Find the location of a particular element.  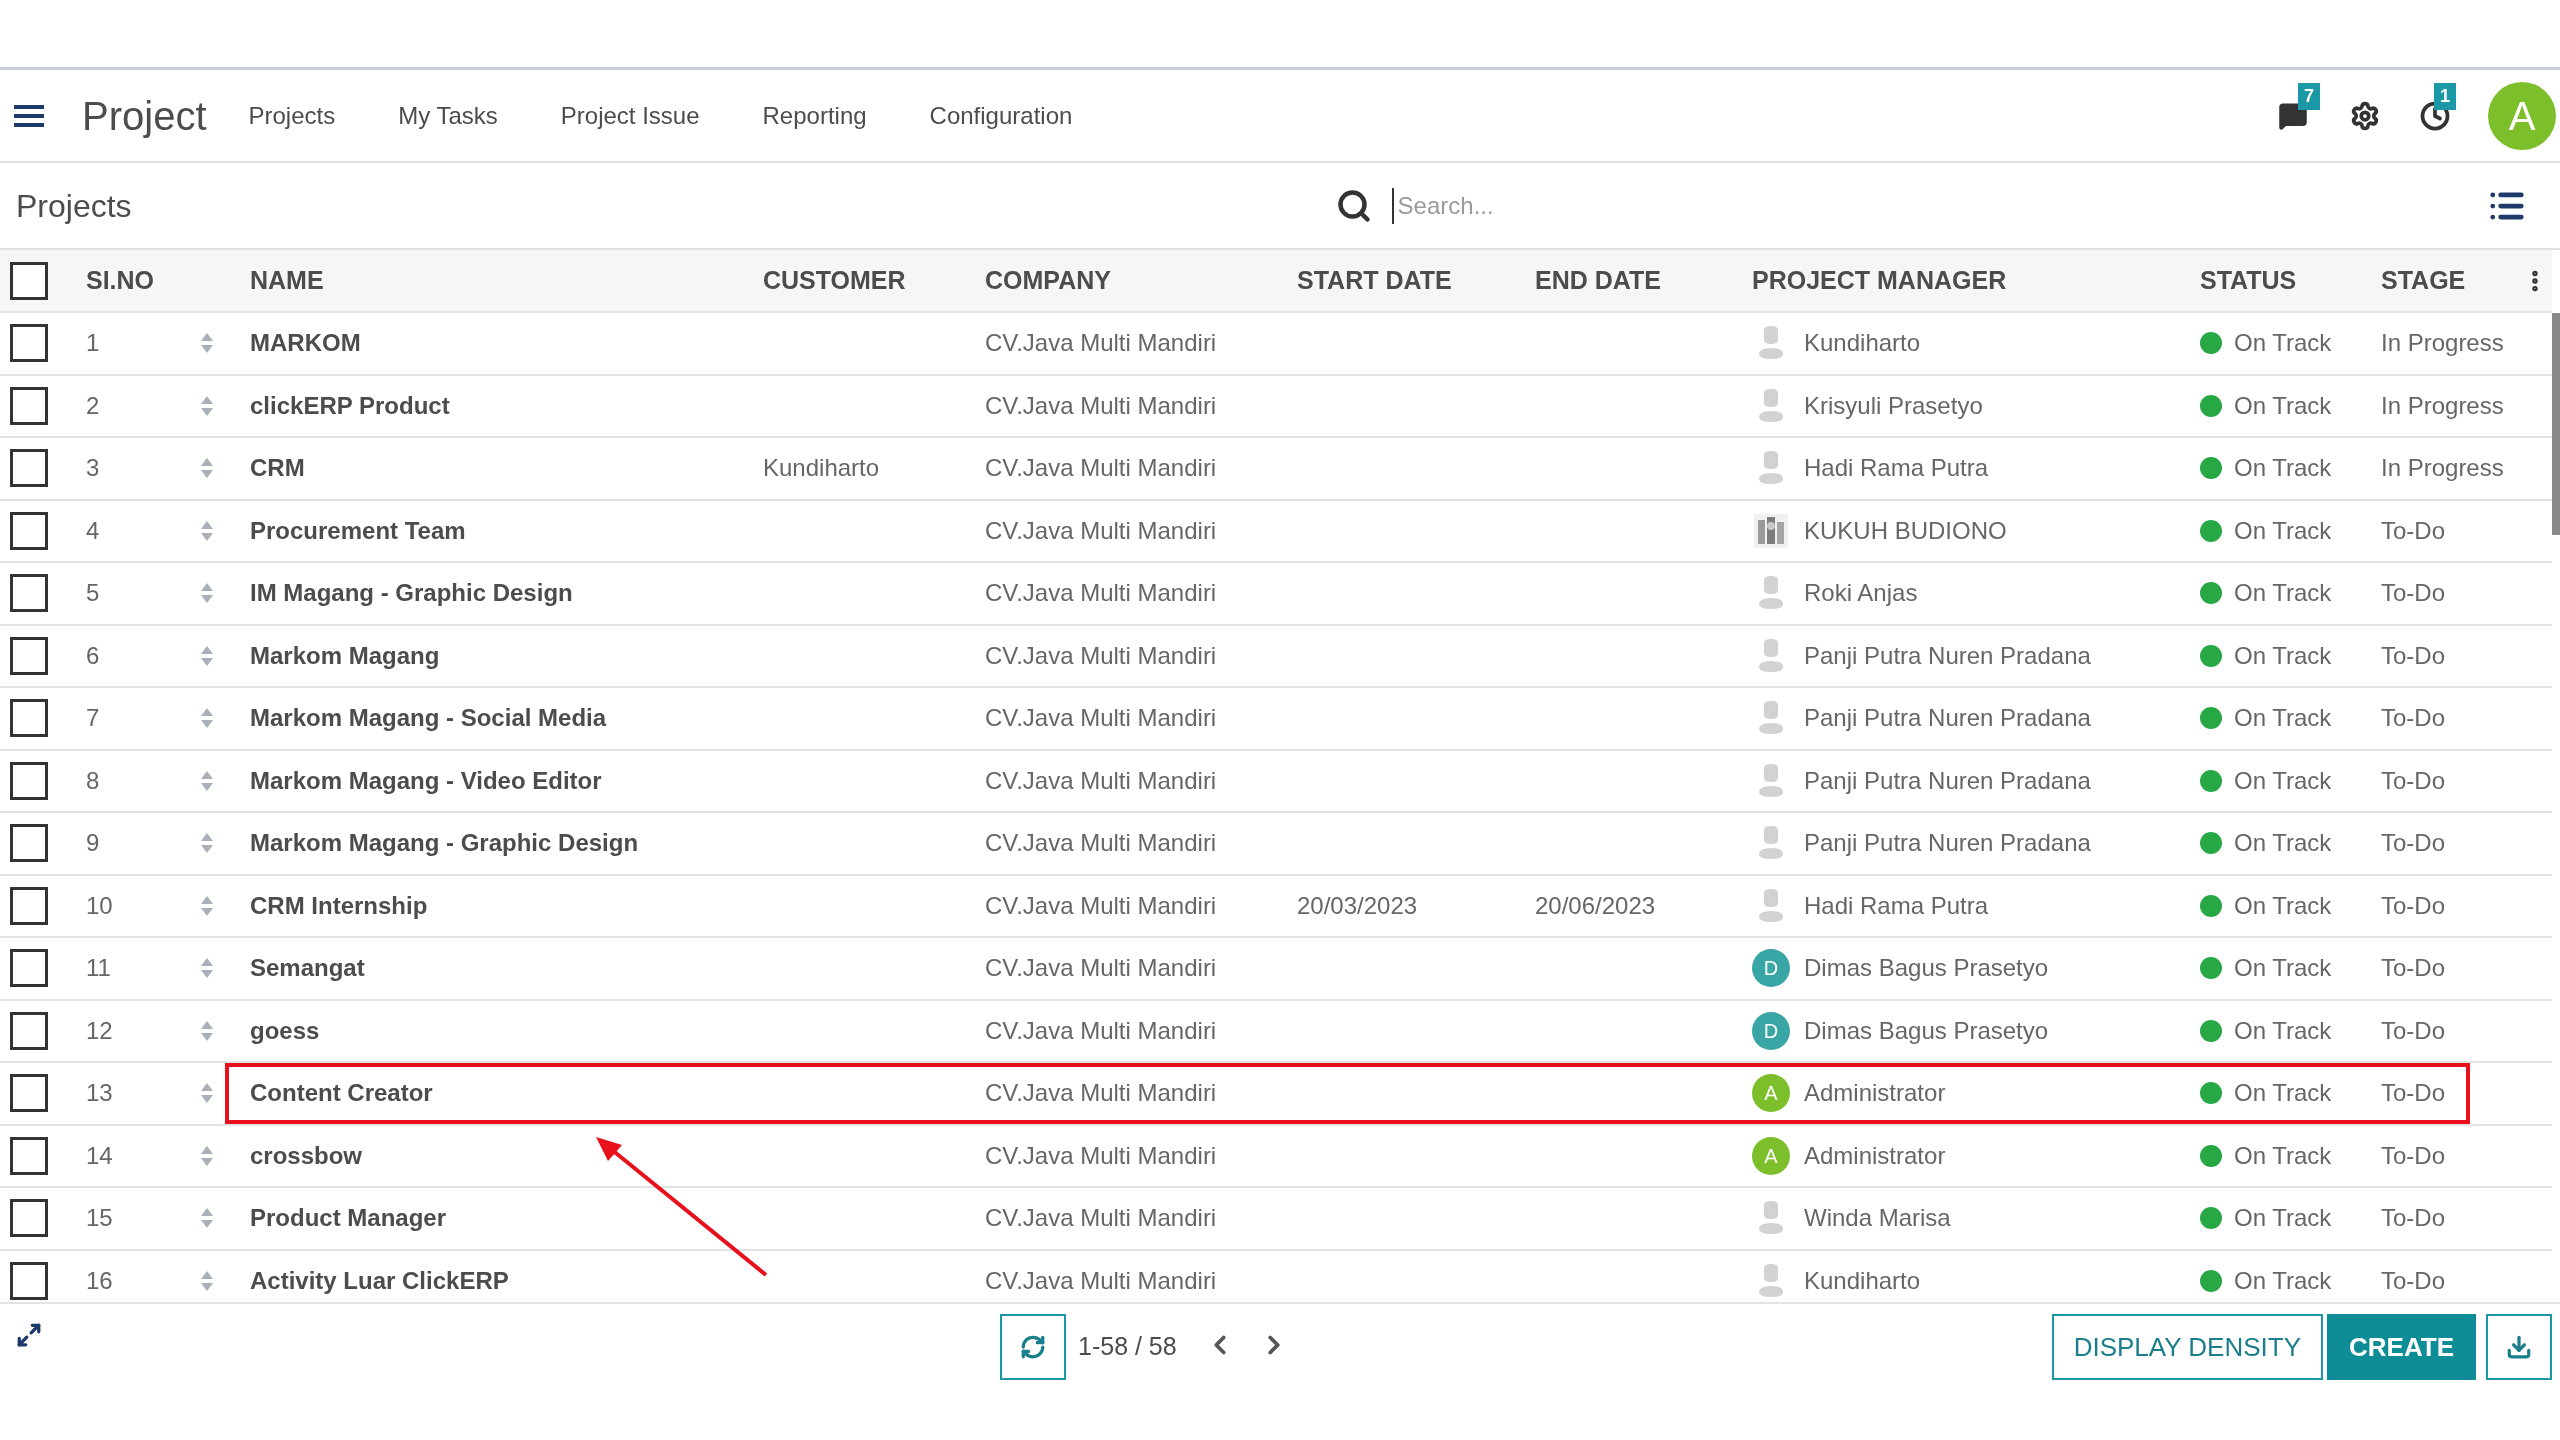

project-name: Markom Magang - Video Editor is located at coordinates (506, 780).